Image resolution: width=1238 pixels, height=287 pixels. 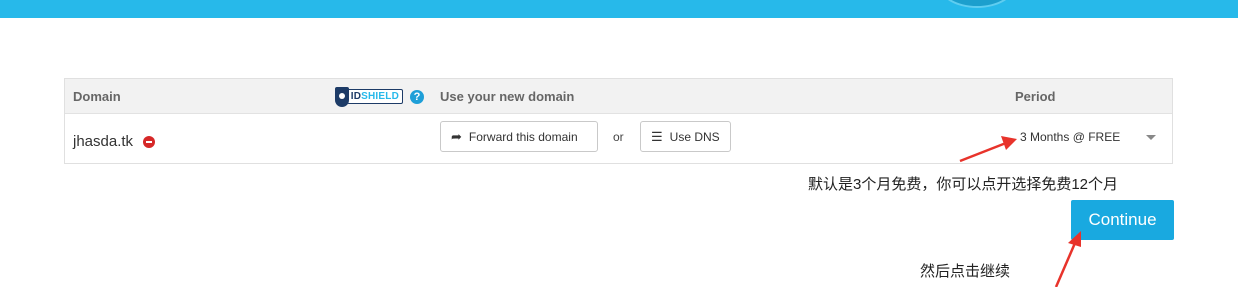 What do you see at coordinates (1020, 211) in the screenshot?
I see `annotation-arrows` at bounding box center [1020, 211].